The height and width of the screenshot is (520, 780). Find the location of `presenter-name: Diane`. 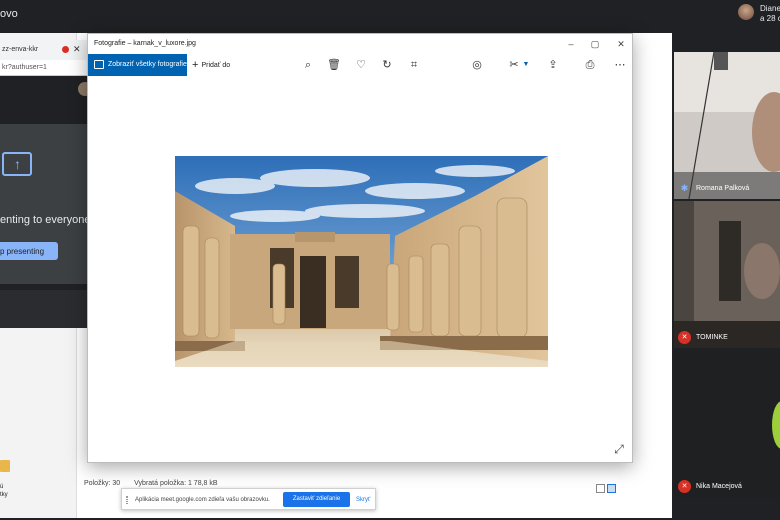

presenter-name: Diane is located at coordinates (770, 8).